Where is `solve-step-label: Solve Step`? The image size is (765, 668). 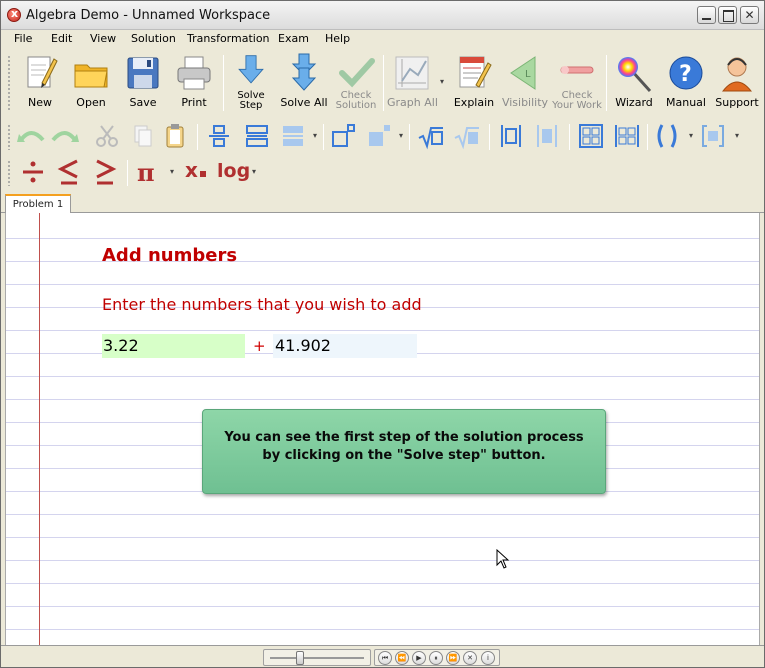
solve-step-label: Solve Step is located at coordinates (251, 100).